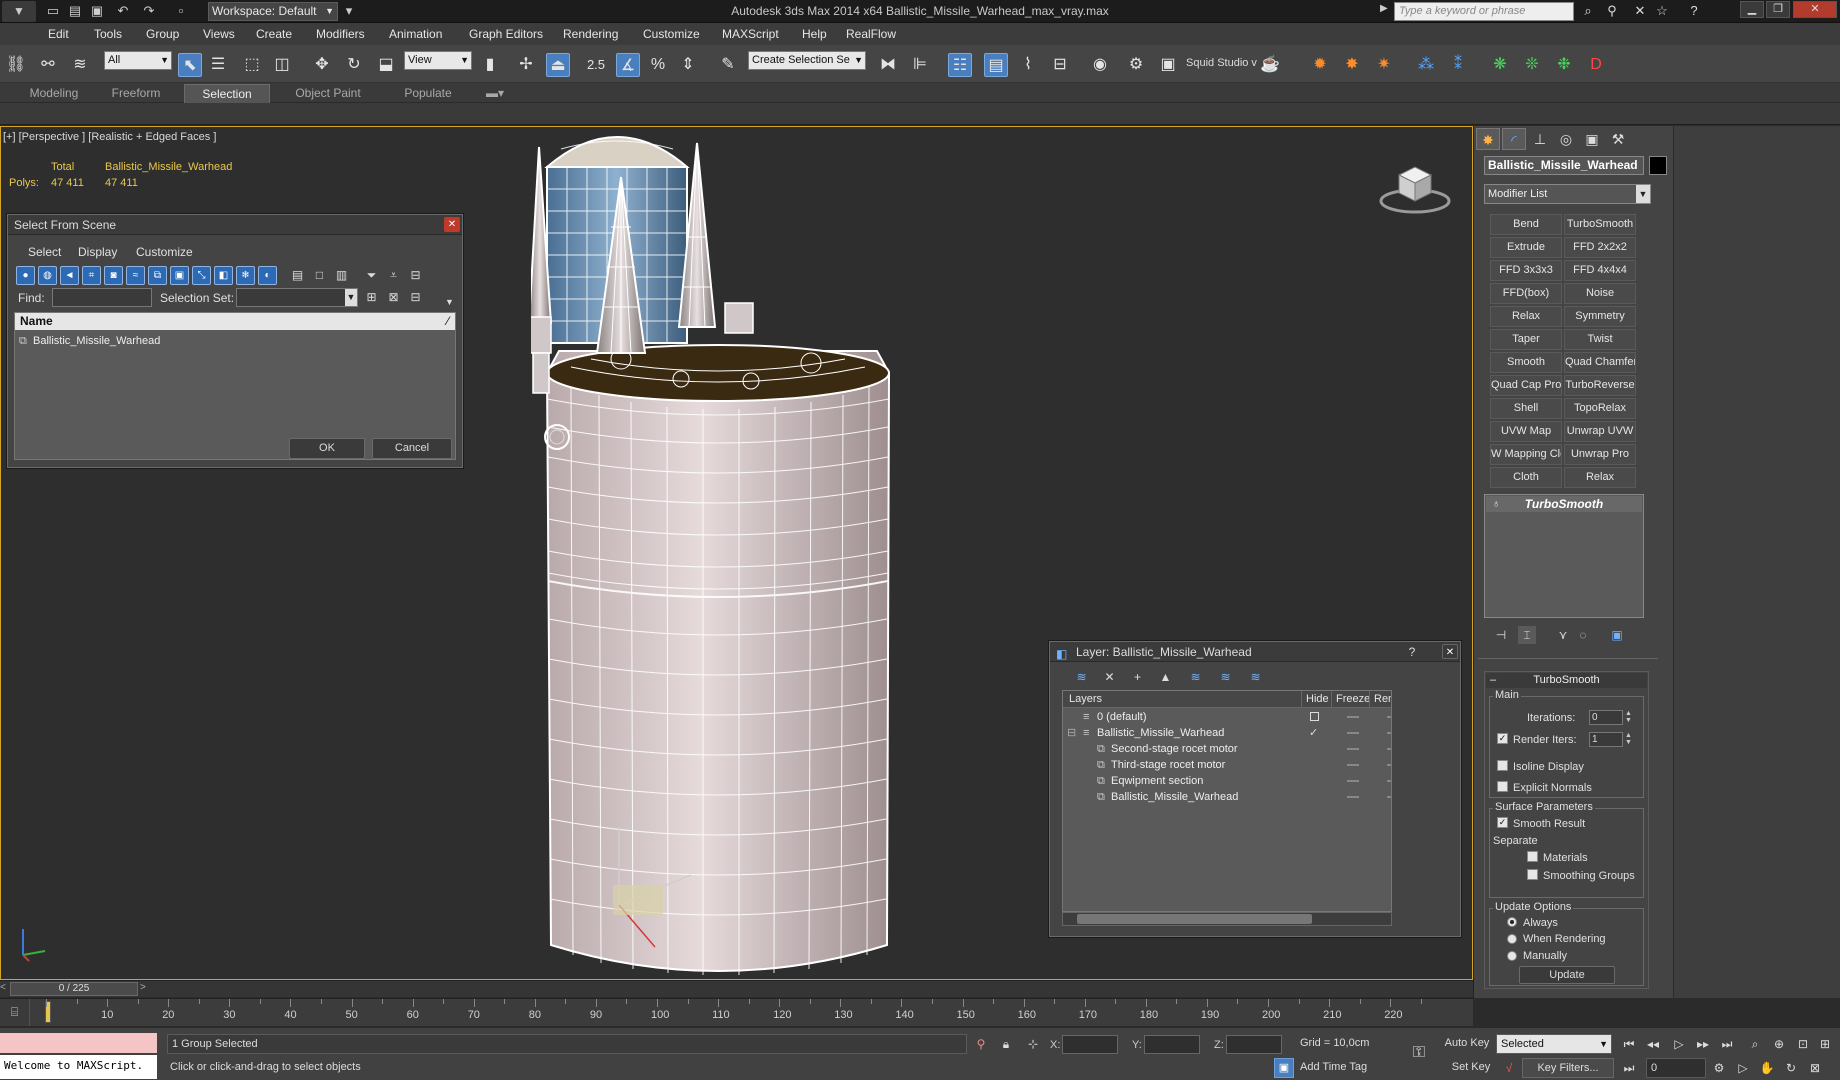 The width and height of the screenshot is (1840, 1080). Describe the element at coordinates (1255, 652) in the screenshot. I see `layer-dialog-title: ◧ Layer: Ballistic_Missile_Warhead ? ✕` at that location.